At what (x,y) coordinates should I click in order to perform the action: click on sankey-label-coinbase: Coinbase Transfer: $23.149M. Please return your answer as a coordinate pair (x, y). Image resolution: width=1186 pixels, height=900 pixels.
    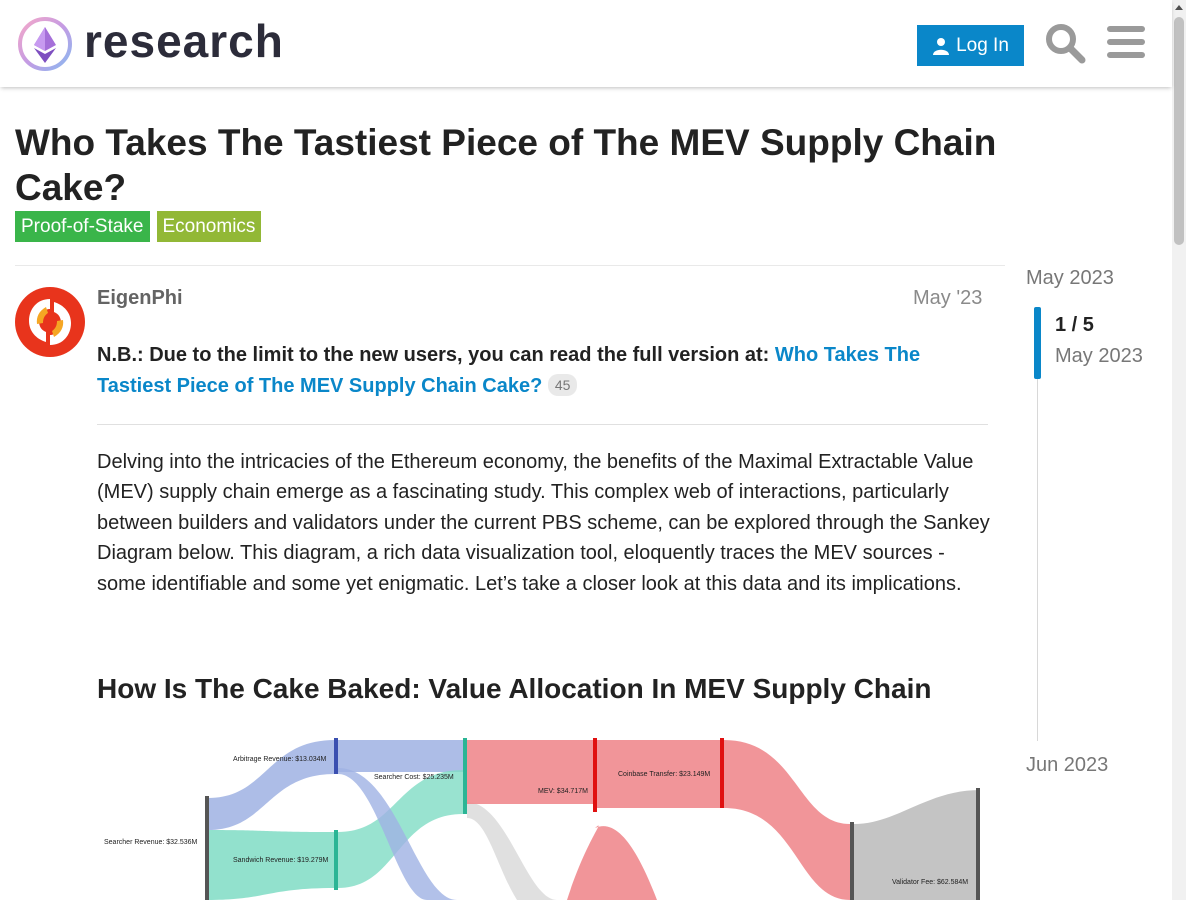
    Looking at the image, I should click on (664, 774).